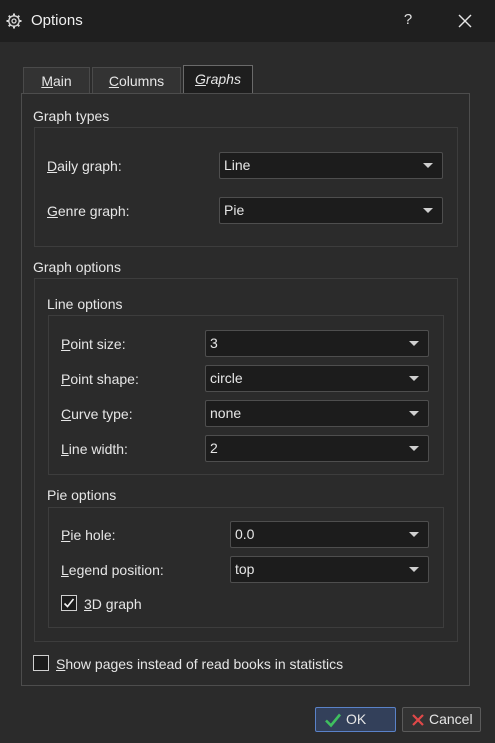 Image resolution: width=495 pixels, height=743 pixels. I want to click on ok-label: OK, so click(356, 719).